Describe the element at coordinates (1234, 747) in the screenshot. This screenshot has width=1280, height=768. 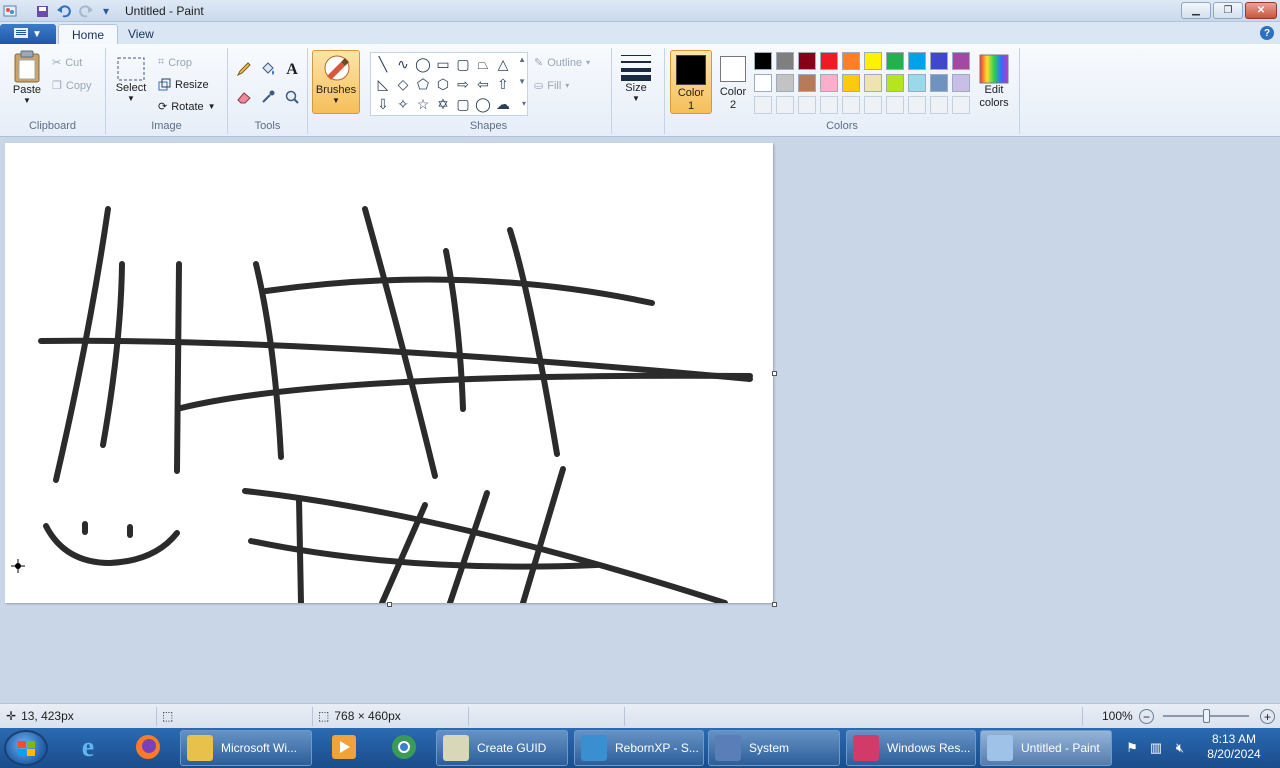
I see `clock: 8:13 AM 8/20/2024` at that location.